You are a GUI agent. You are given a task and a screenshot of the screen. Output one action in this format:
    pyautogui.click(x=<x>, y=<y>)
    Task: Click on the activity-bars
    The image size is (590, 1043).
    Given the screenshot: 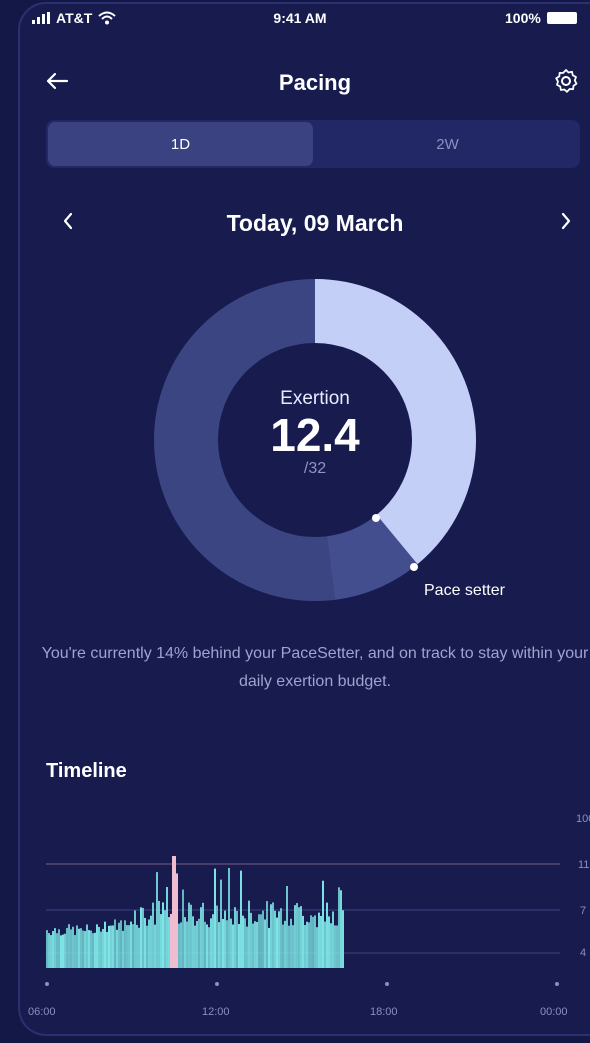 What is the action you would take?
    pyautogui.click(x=195, y=912)
    